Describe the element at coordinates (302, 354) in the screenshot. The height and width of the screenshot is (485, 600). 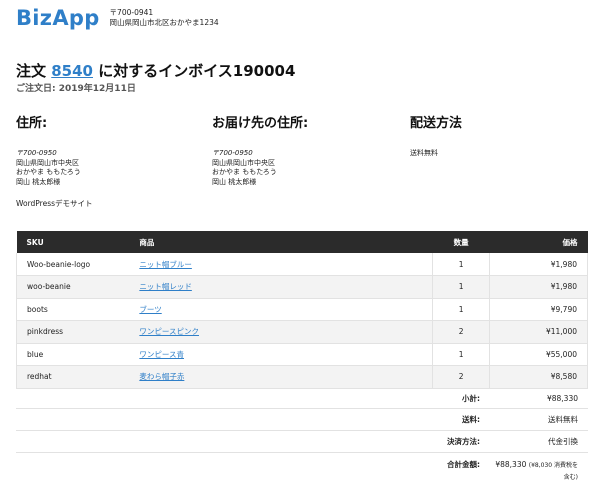
I see `table-row: blue ワンピース青 1 ¥55,000` at that location.